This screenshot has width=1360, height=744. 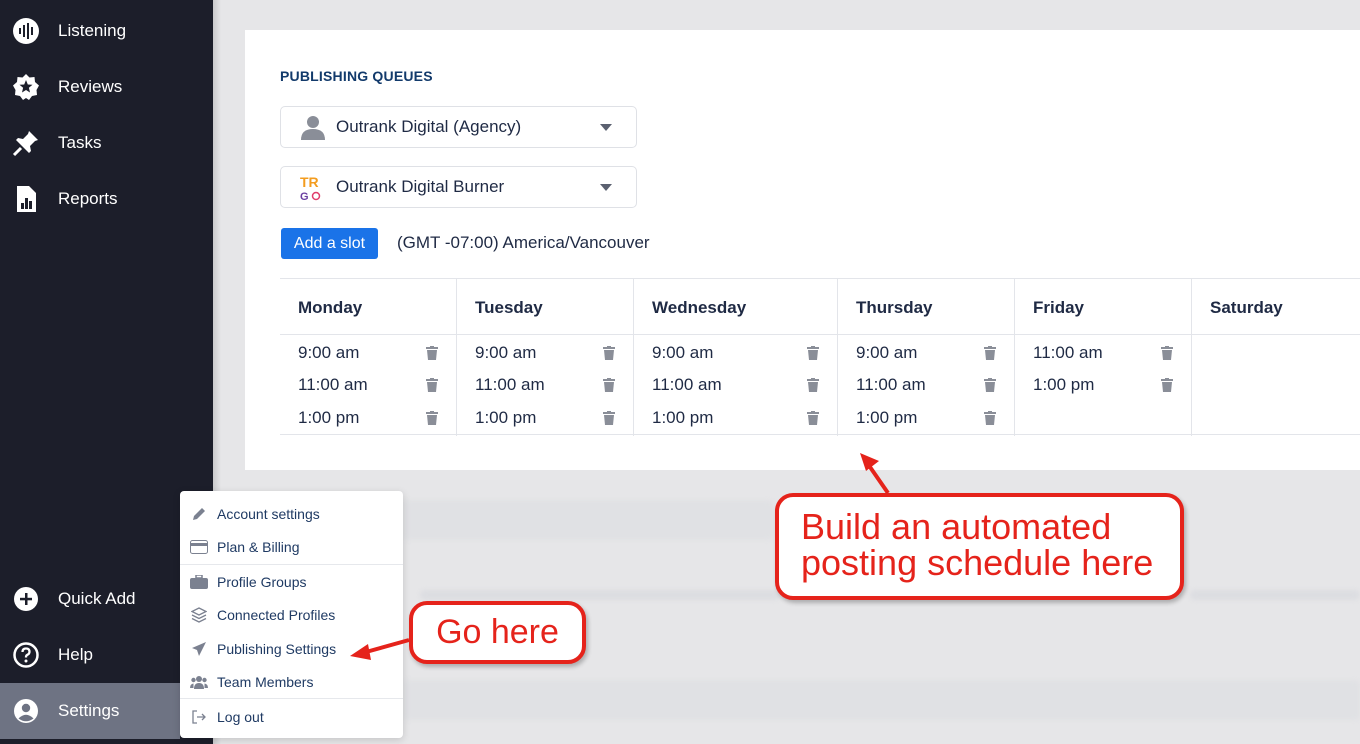 What do you see at coordinates (90, 86) in the screenshot?
I see `sidebar-item-label: Reviews` at bounding box center [90, 86].